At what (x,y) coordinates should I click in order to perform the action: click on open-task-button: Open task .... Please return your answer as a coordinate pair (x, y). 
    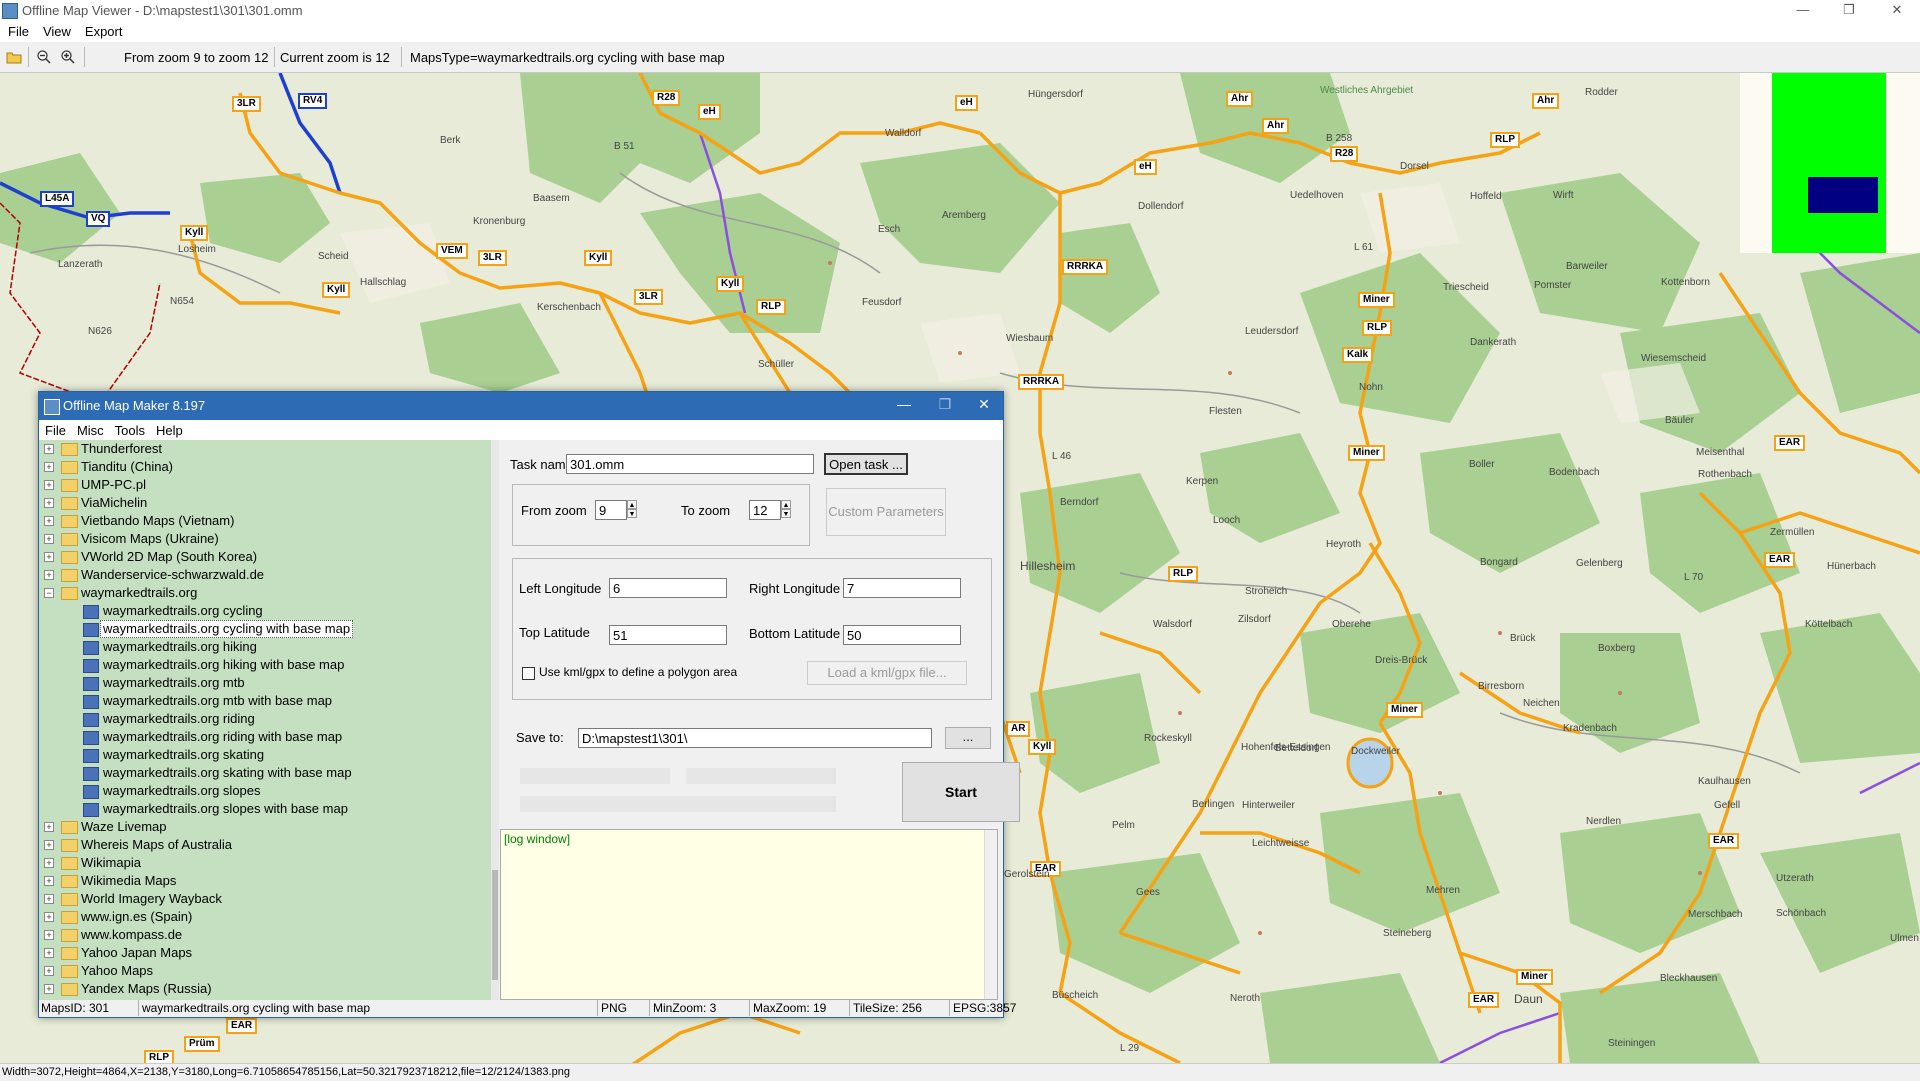
    Looking at the image, I should click on (866, 464).